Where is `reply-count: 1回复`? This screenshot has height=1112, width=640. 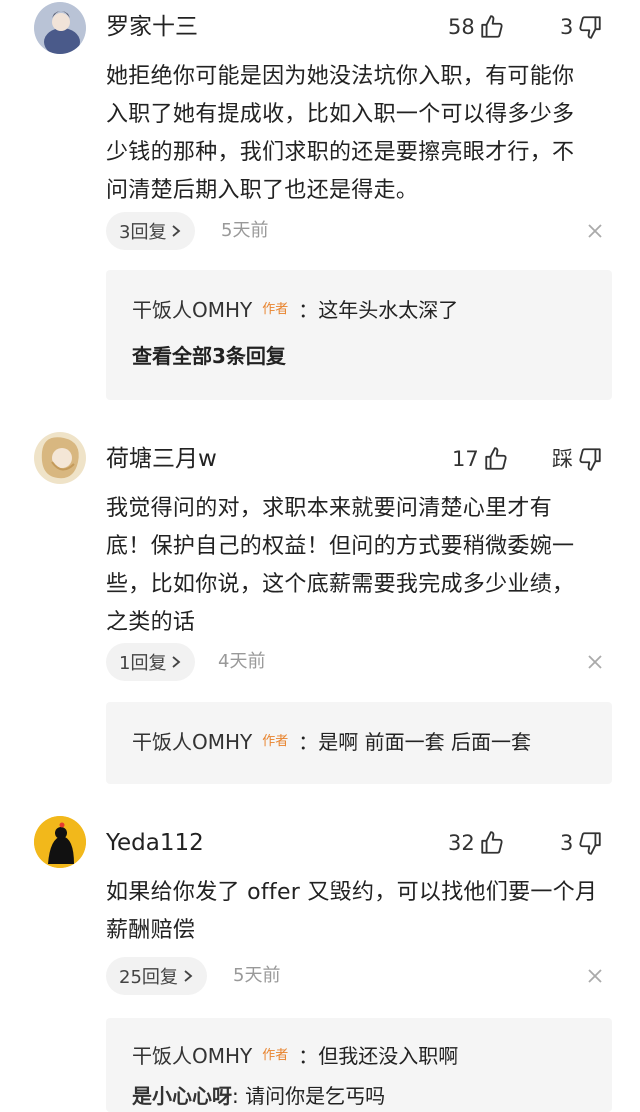 reply-count: 1回复 is located at coordinates (143, 663).